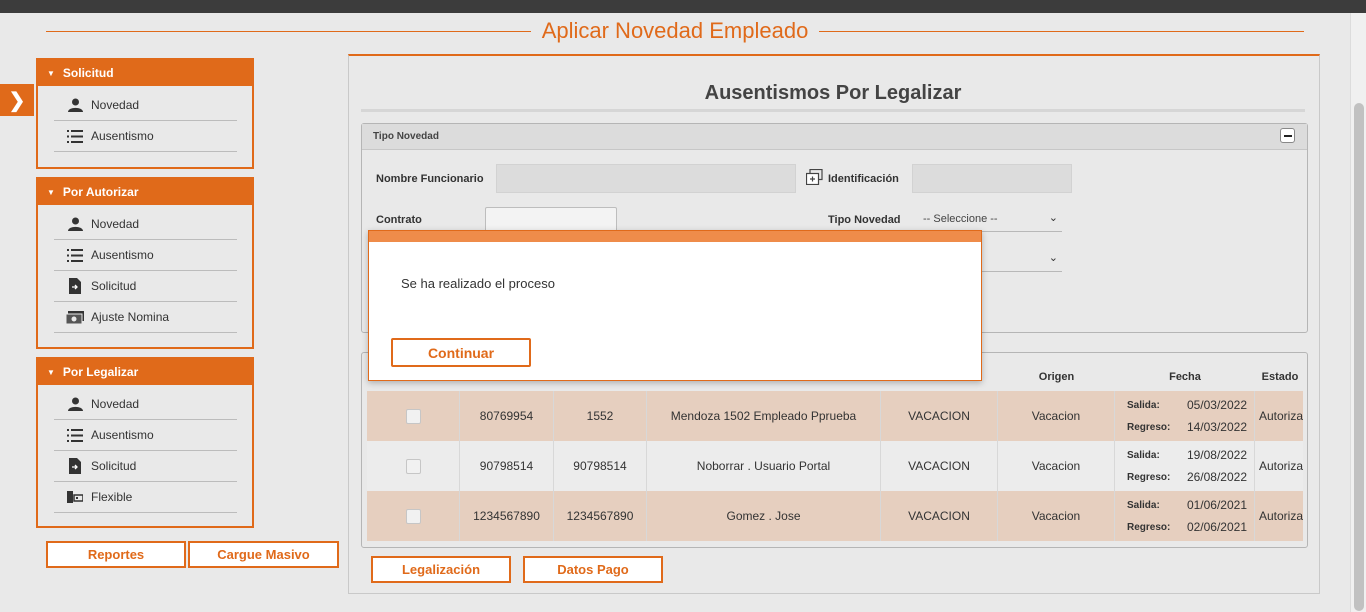 Image resolution: width=1366 pixels, height=612 pixels. Describe the element at coordinates (600, 416) in the screenshot. I see `cell-code: 1552` at that location.